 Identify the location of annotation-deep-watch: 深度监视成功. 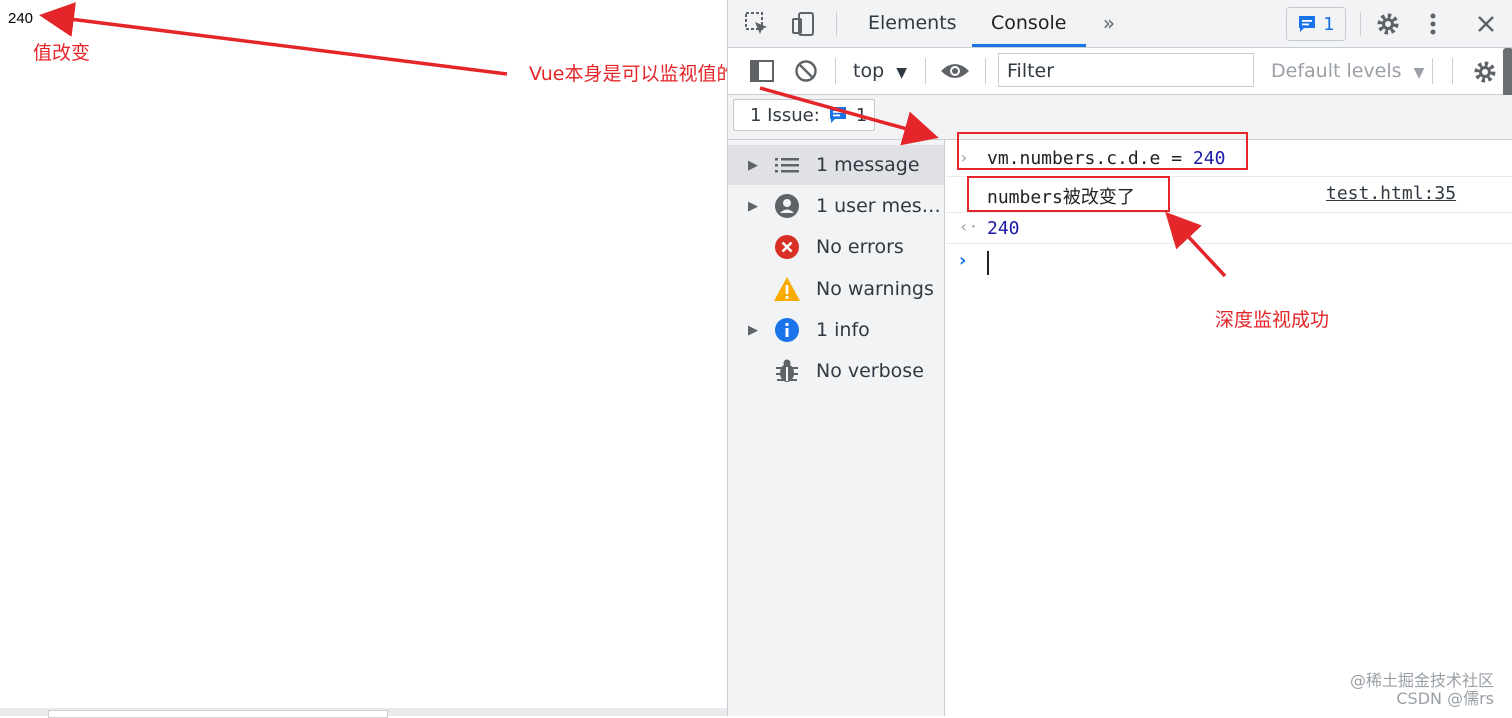
(1272, 320).